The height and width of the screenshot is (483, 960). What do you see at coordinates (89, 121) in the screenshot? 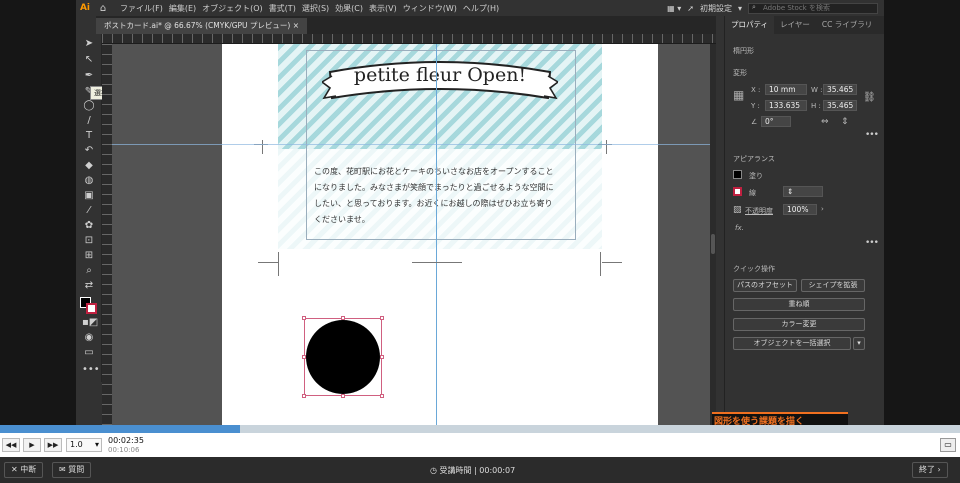
I see `brush-tool-icon: /` at bounding box center [89, 121].